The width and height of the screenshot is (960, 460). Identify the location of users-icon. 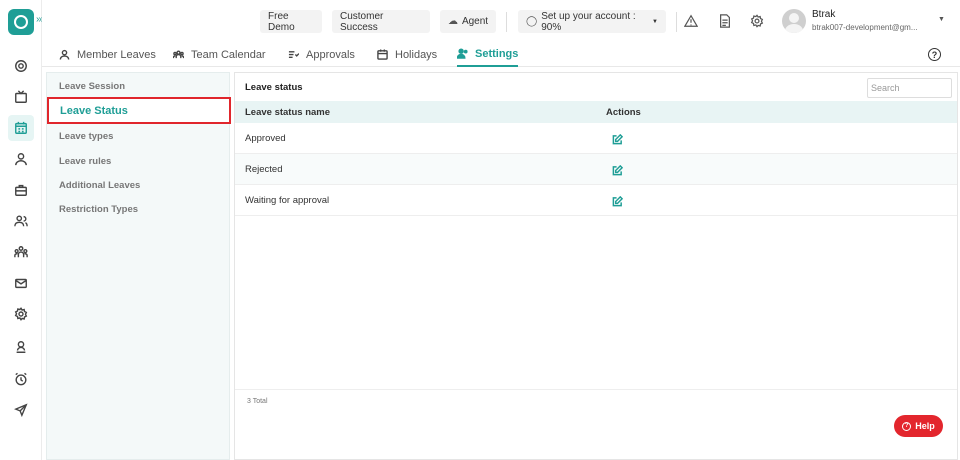
(21, 221).